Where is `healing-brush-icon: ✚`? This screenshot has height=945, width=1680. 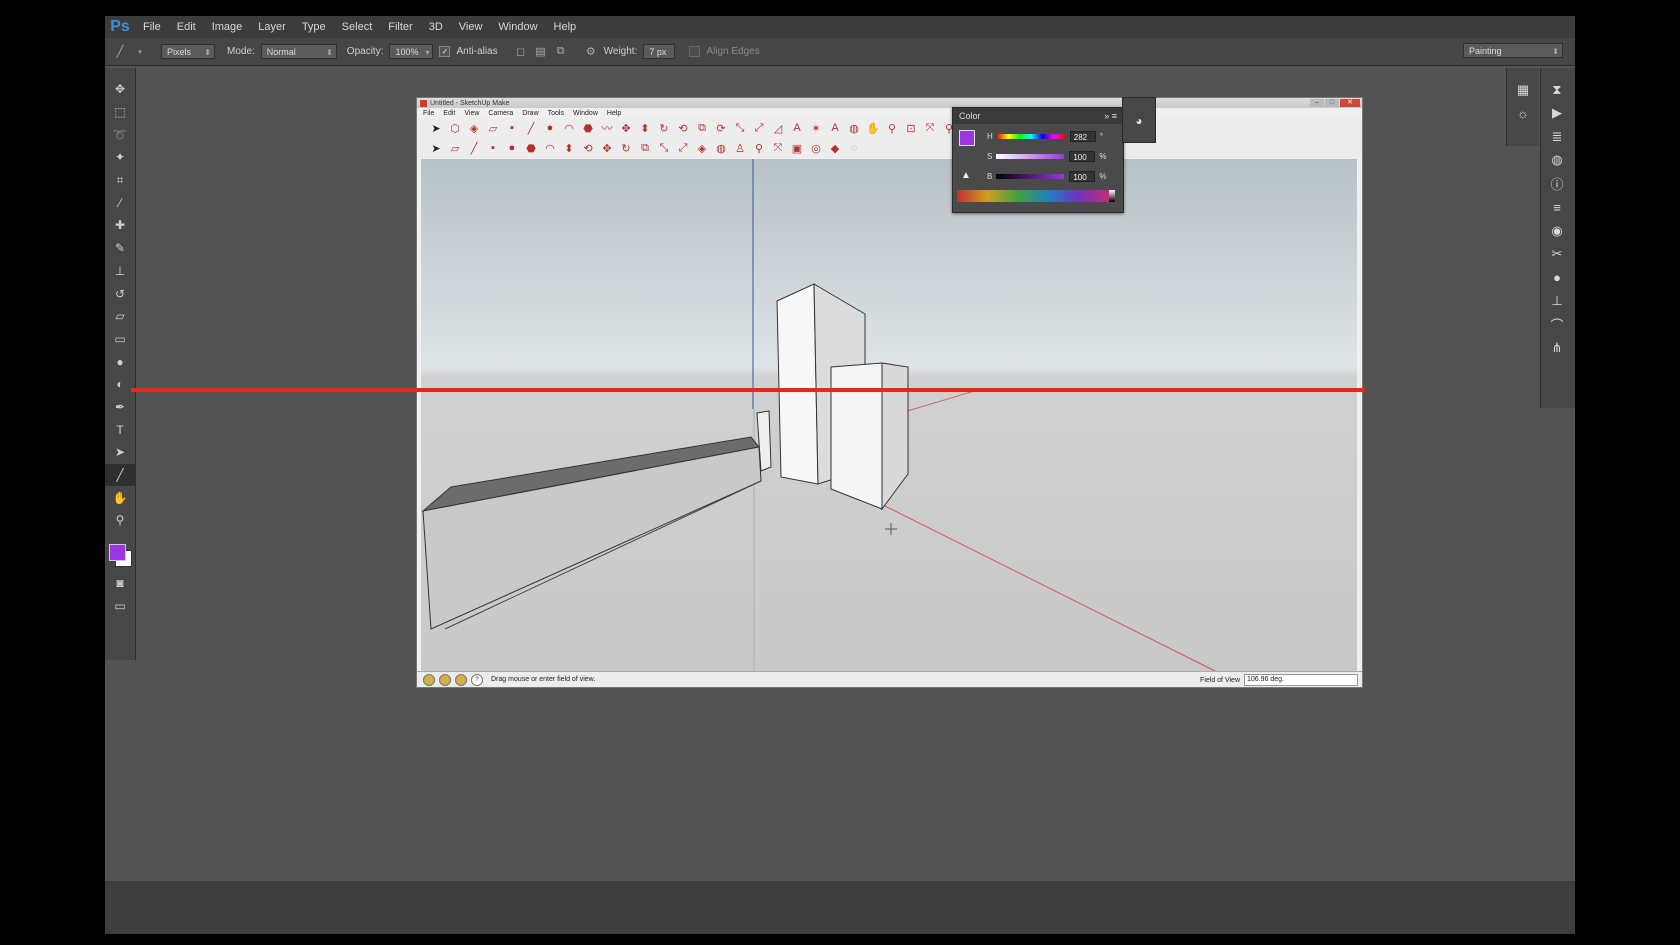
healing-brush-icon: ✚ is located at coordinates (120, 225).